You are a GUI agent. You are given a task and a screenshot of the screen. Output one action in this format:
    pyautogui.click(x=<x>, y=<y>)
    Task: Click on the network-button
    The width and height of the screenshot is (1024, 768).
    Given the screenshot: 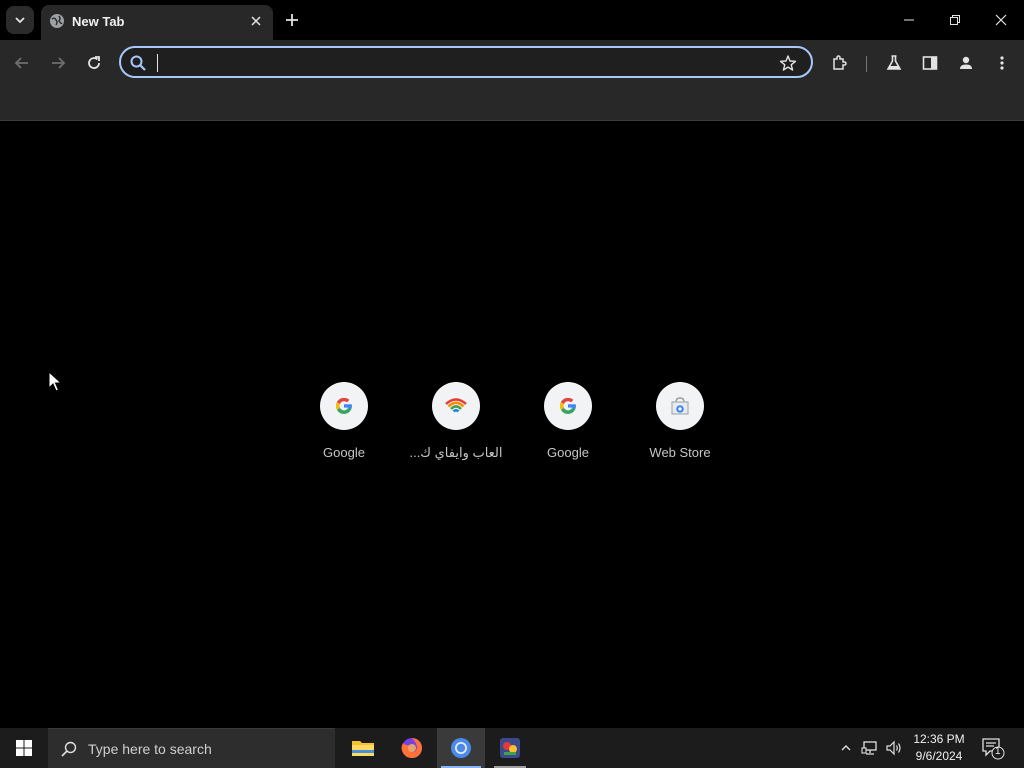 What is the action you would take?
    pyautogui.click(x=870, y=748)
    